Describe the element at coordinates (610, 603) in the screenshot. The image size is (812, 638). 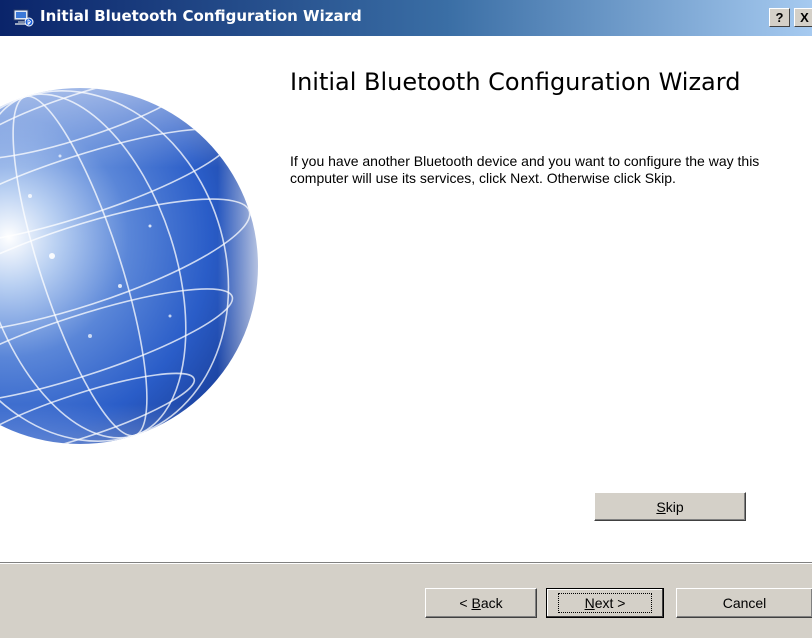
I see `next-label: ext >` at that location.